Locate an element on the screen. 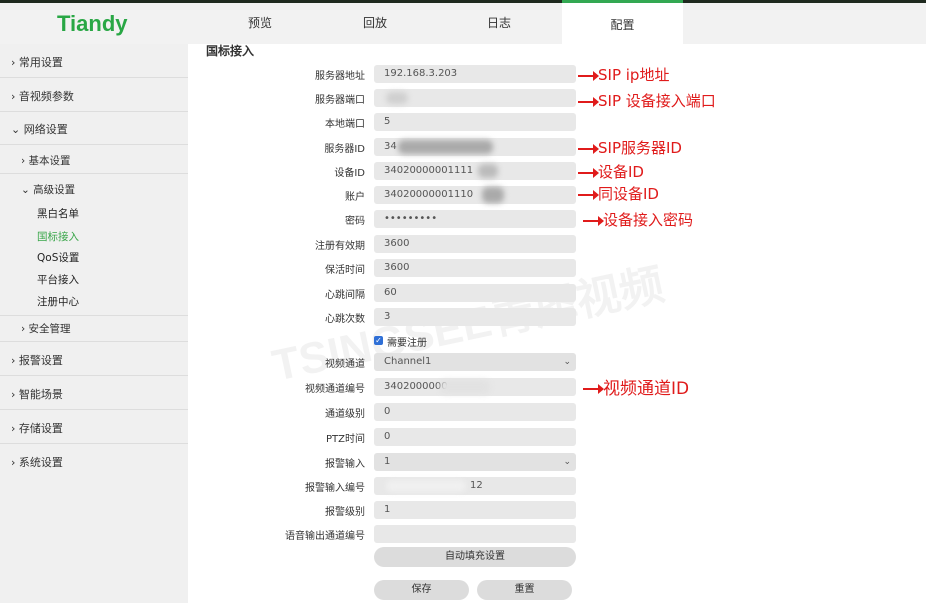  video-channel-value: Channel1 is located at coordinates (408, 361).